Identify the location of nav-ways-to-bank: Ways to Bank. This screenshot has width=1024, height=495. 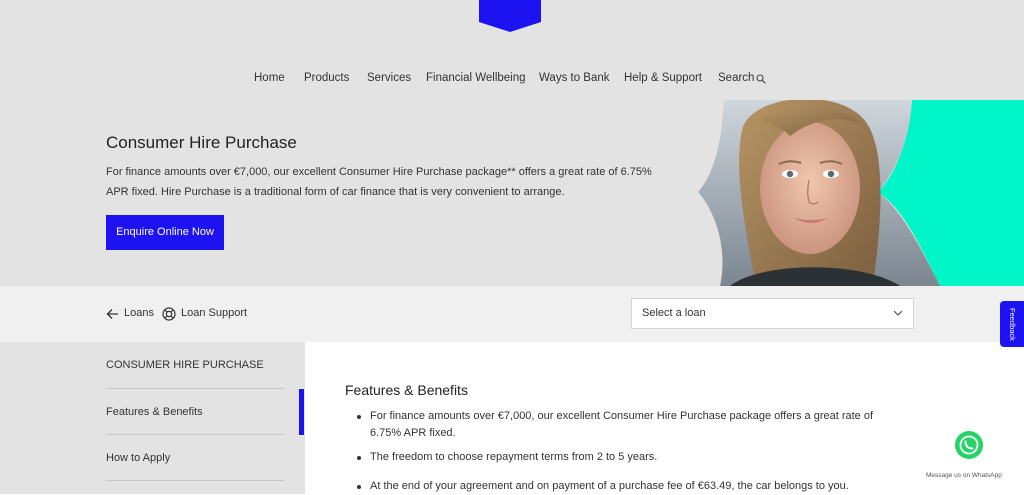
(574, 78).